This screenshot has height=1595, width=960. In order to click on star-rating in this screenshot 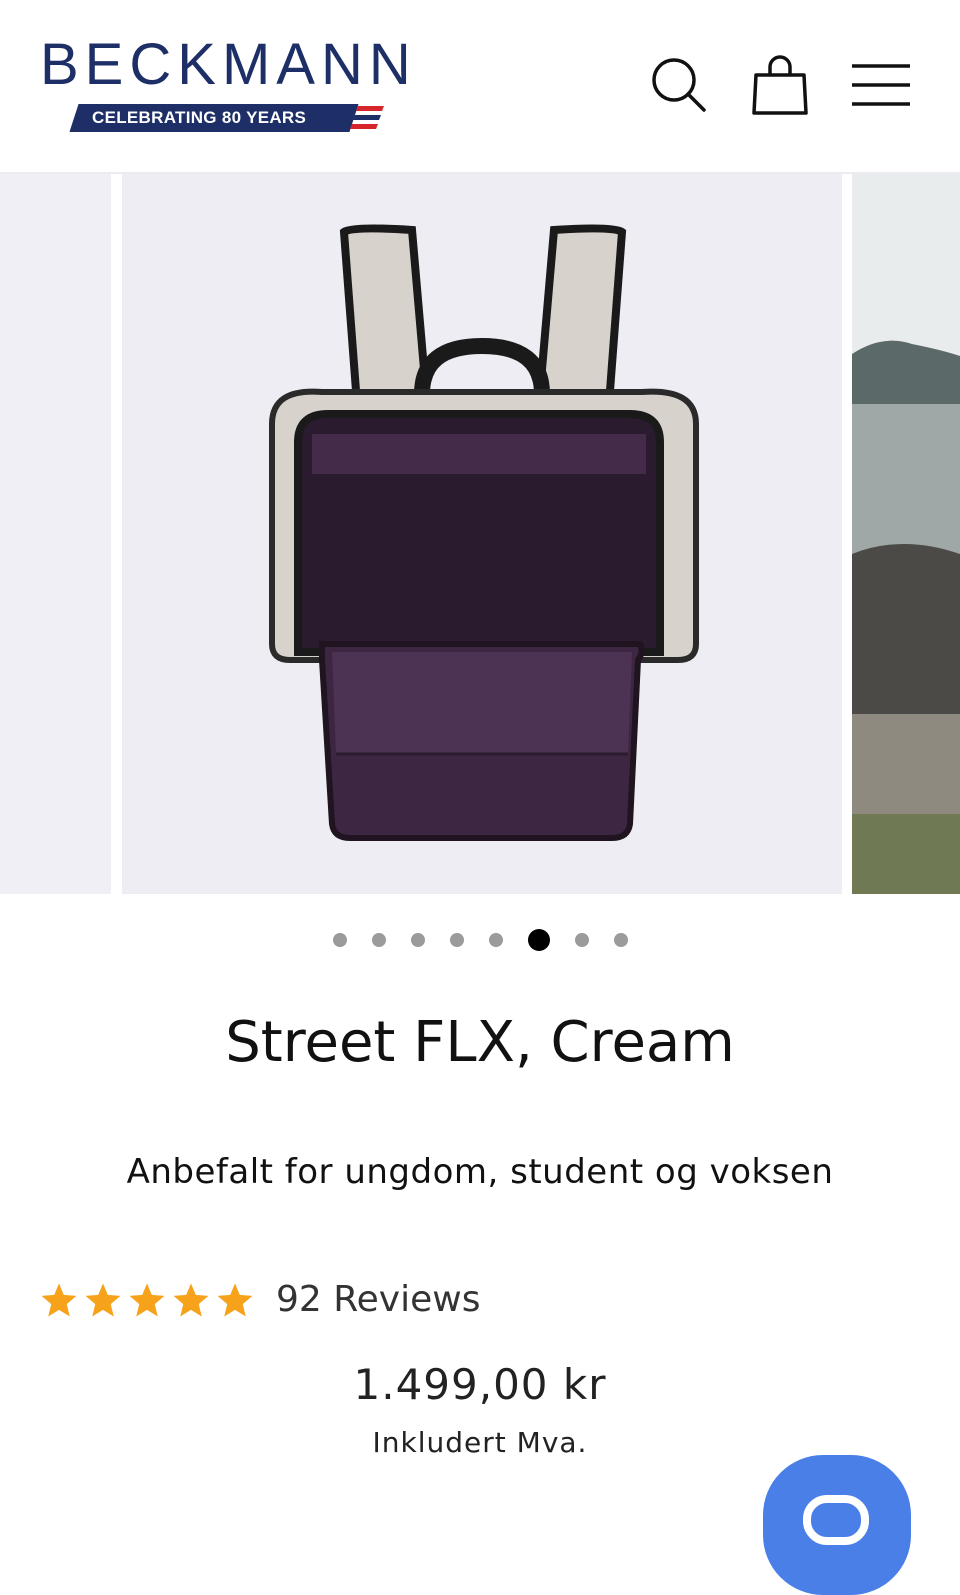, I will do `click(147, 1300)`.